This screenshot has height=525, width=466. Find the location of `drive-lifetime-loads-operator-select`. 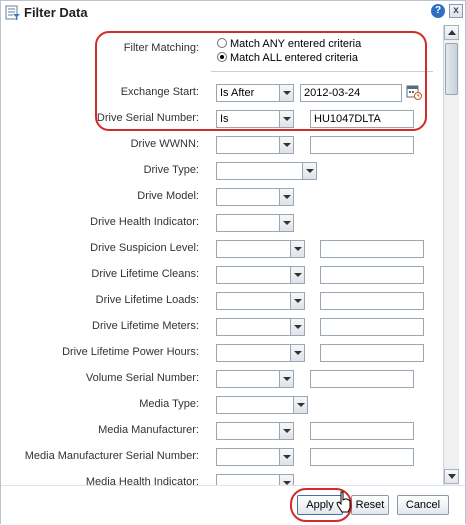

drive-lifetime-loads-operator-select is located at coordinates (260, 301).